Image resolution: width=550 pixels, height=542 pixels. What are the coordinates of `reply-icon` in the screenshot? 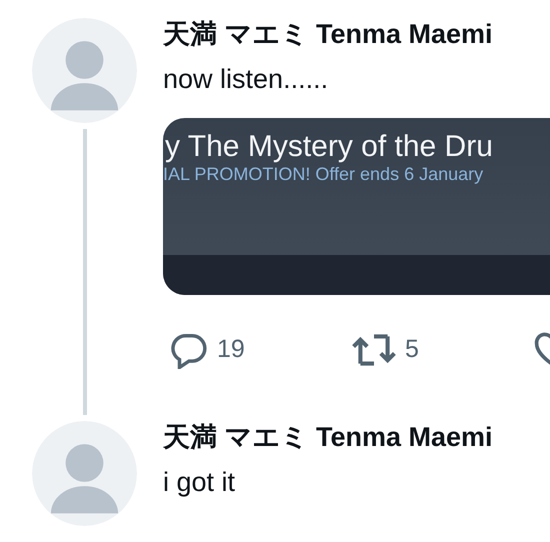 It's located at (189, 350).